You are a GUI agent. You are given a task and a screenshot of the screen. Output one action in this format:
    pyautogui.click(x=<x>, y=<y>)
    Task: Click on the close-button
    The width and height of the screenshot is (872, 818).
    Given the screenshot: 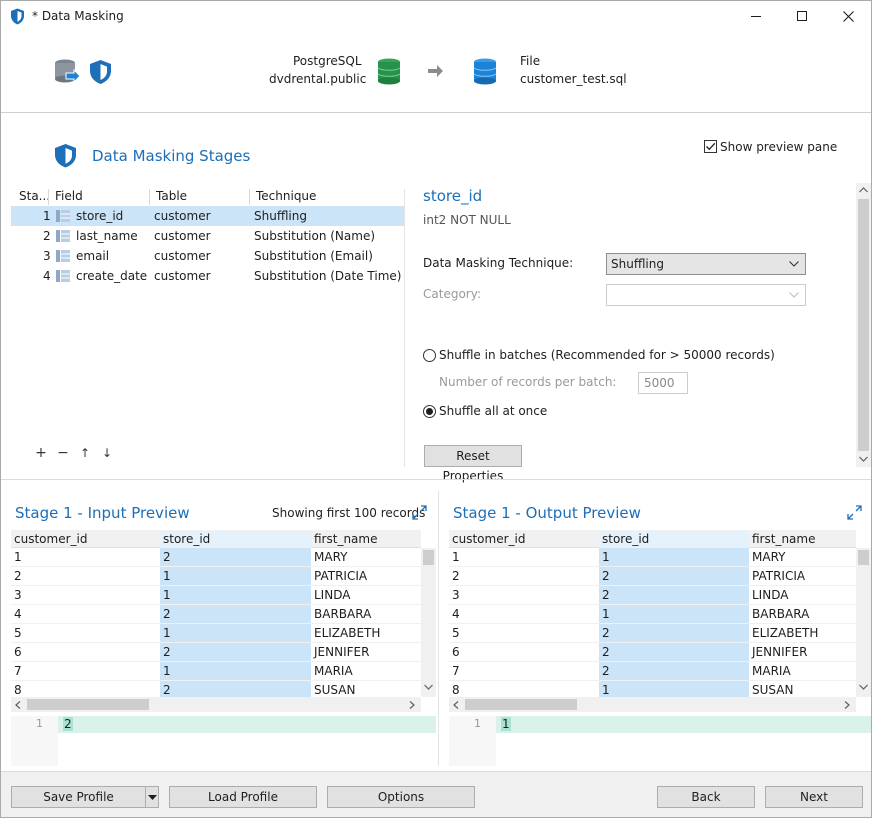 What is the action you would take?
    pyautogui.click(x=848, y=16)
    